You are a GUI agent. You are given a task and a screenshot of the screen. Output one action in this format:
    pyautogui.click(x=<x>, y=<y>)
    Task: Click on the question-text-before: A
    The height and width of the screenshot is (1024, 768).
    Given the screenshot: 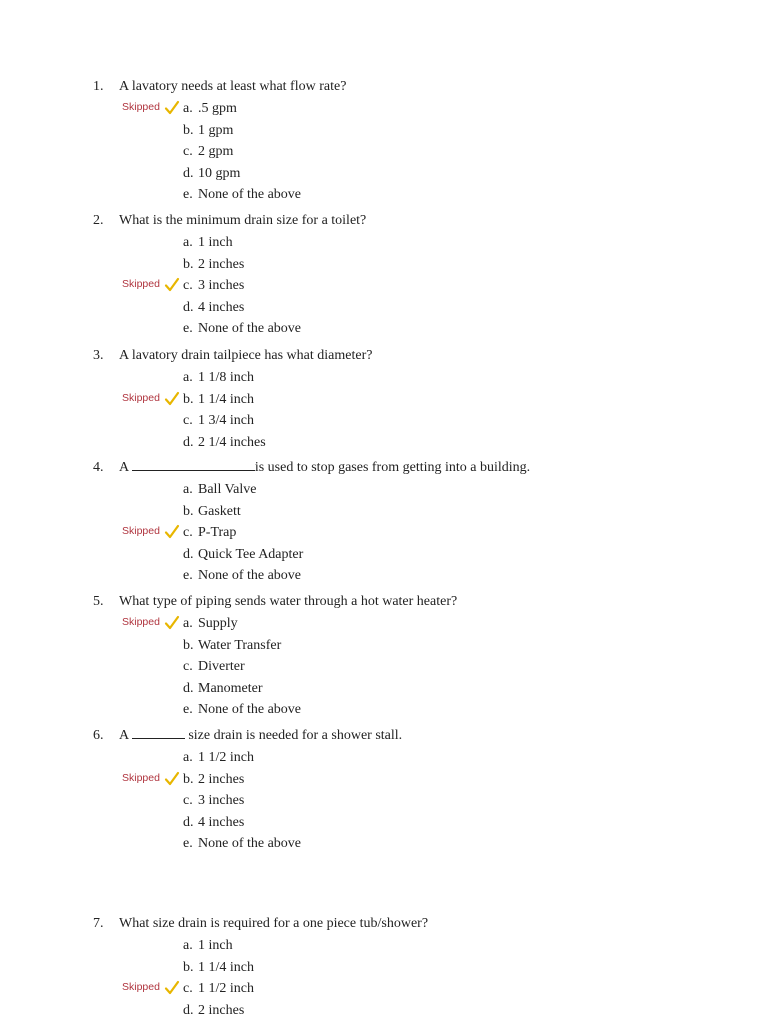 What is the action you would take?
    pyautogui.click(x=125, y=467)
    